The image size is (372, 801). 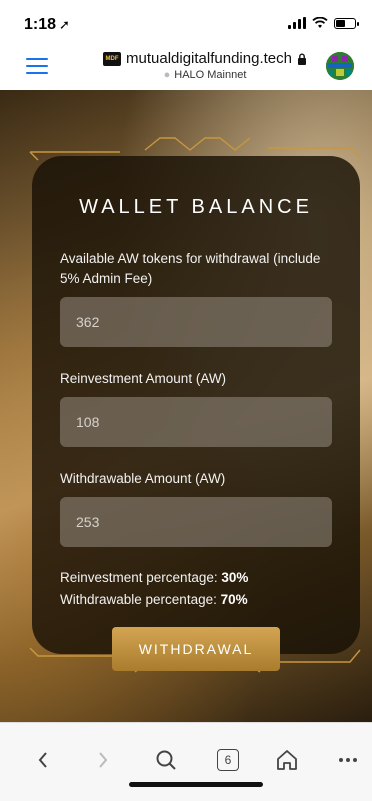 What do you see at coordinates (196, 522) in the screenshot?
I see `withdrawable-amount-field: 253` at bounding box center [196, 522].